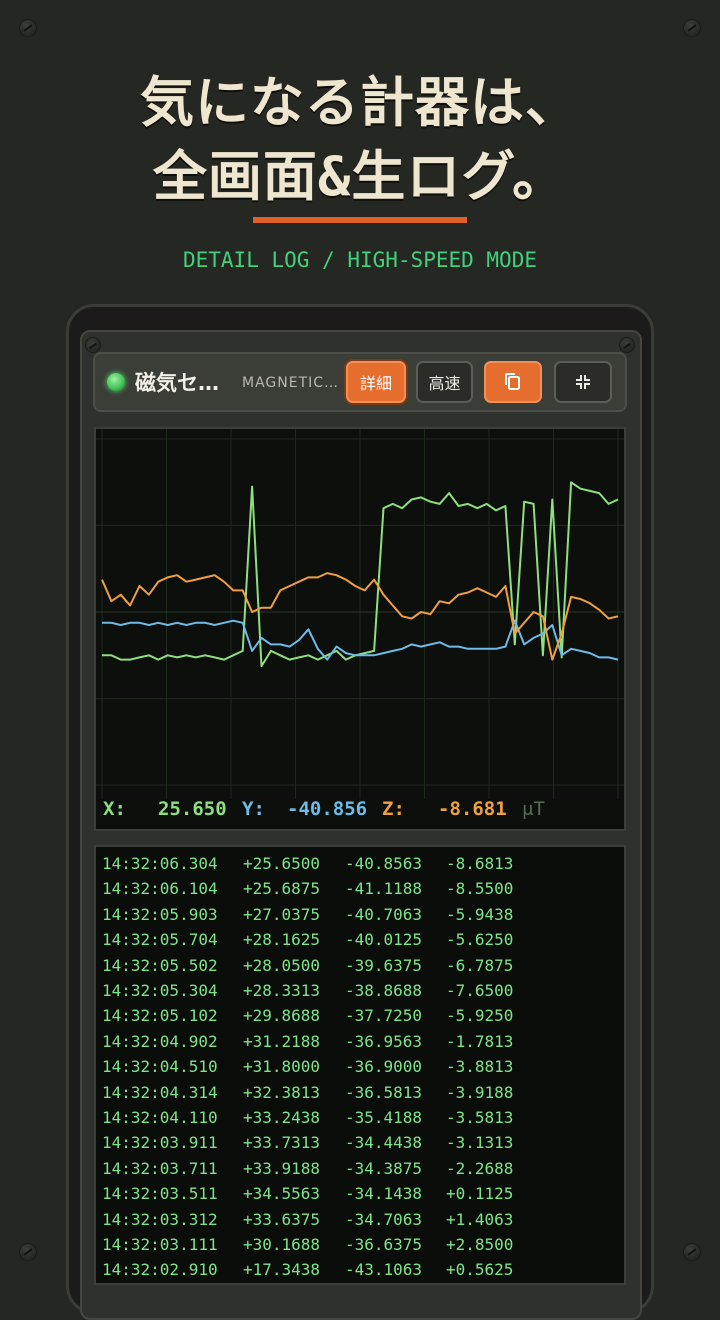 The image size is (720, 1320). What do you see at coordinates (282, 889) in the screenshot?
I see `log-x-cell: +25.6875` at bounding box center [282, 889].